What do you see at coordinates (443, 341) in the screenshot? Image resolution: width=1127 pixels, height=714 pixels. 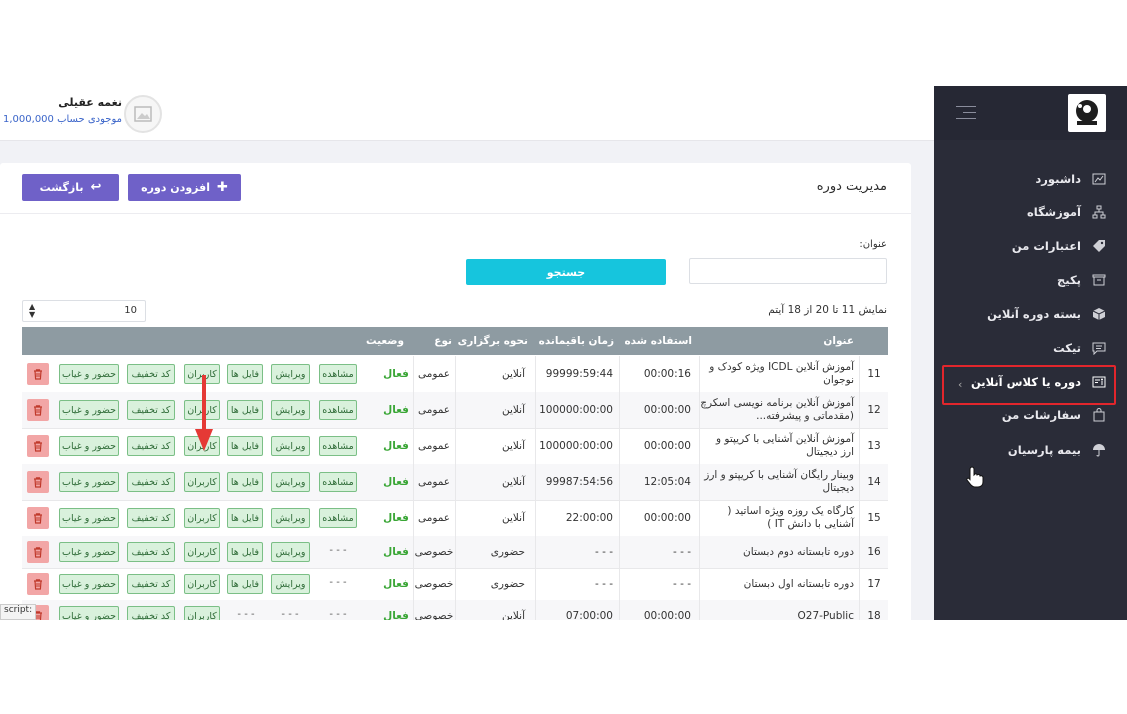 I see `column-type: نوع` at bounding box center [443, 341].